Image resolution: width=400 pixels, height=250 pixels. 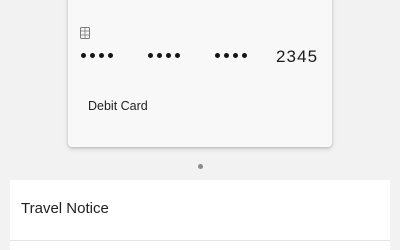 What do you see at coordinates (297, 56) in the screenshot?
I see `card-last-four: 2345` at bounding box center [297, 56].